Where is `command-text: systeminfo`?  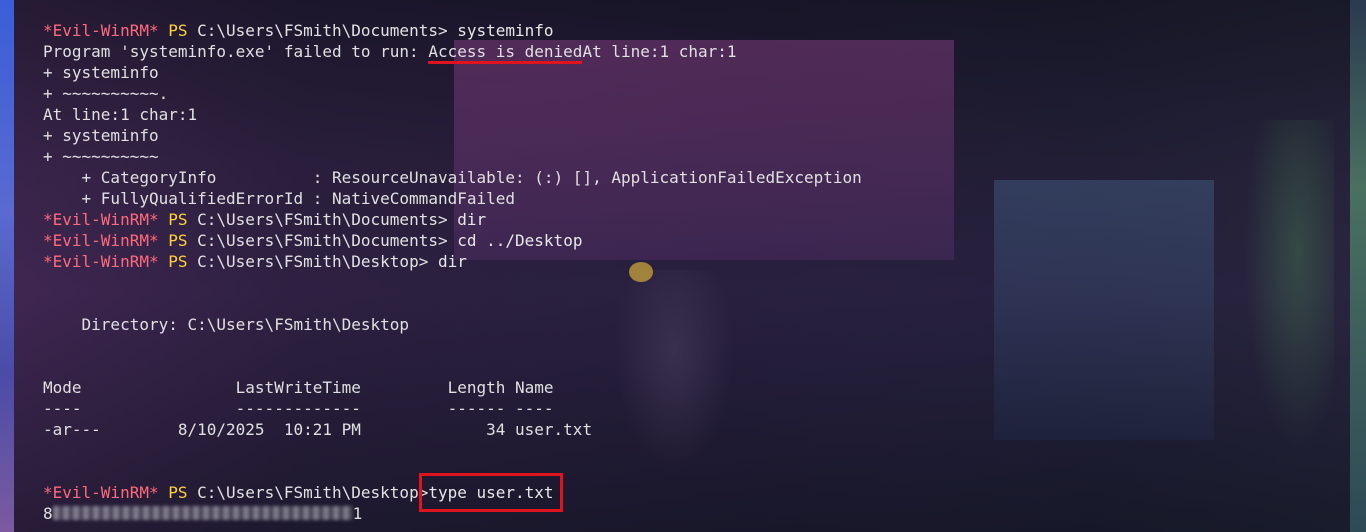
command-text: systeminfo is located at coordinates (500, 30).